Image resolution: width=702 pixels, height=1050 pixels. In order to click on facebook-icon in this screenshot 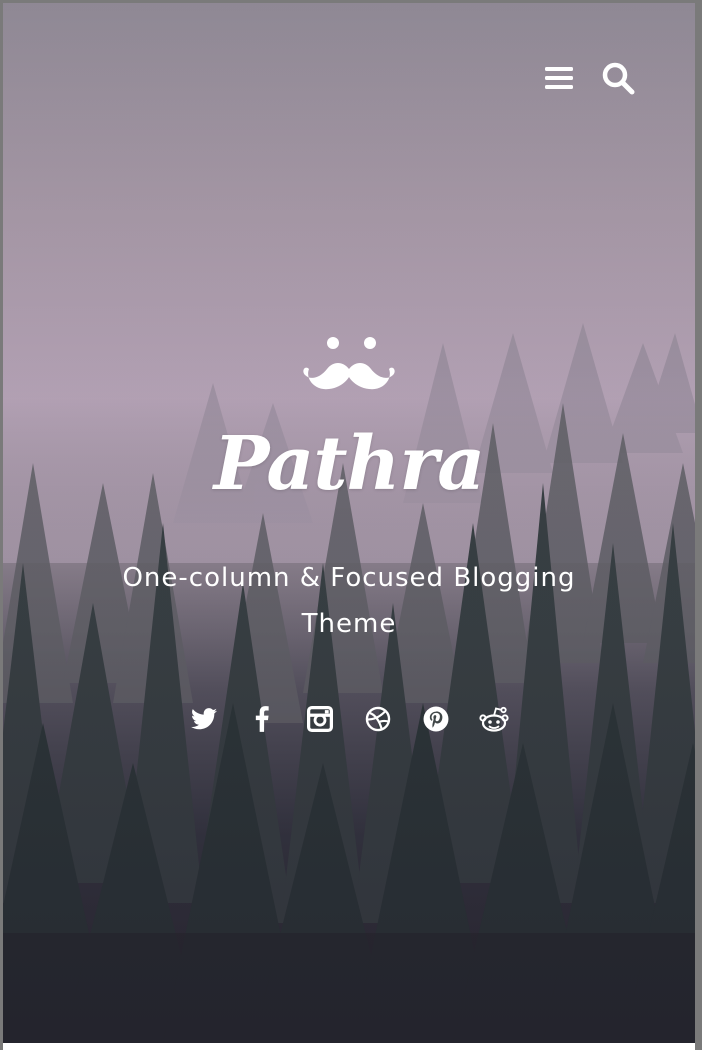, I will do `click(262, 719)`.